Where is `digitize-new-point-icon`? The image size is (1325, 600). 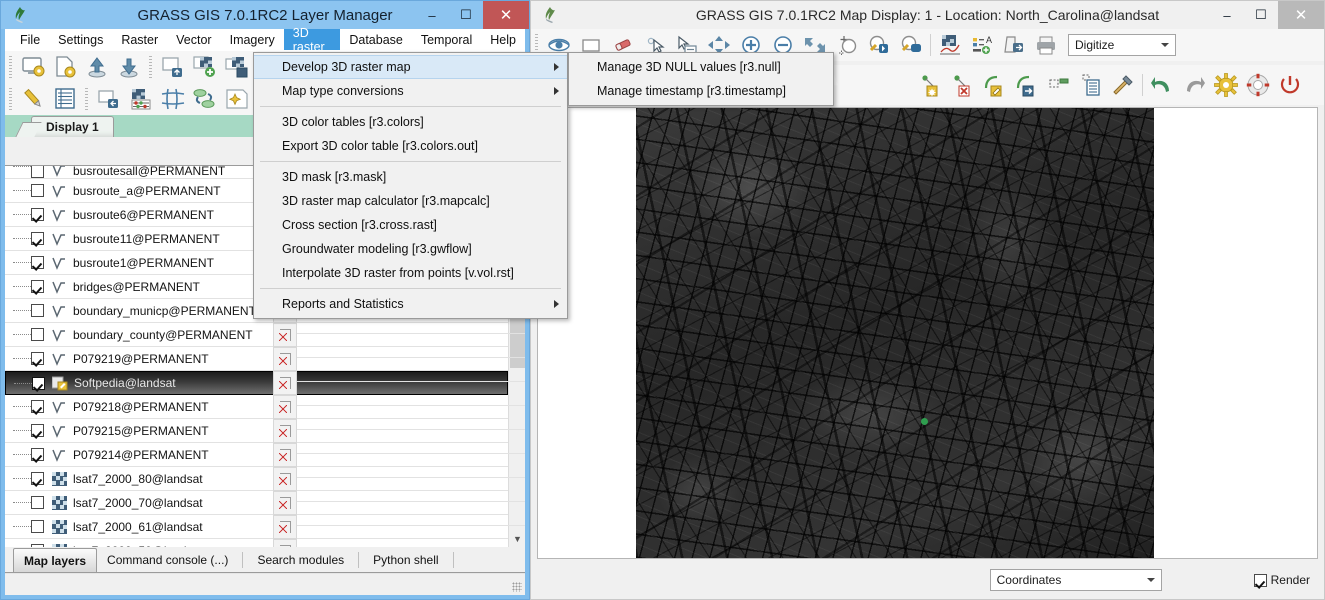
digitize-new-point-icon is located at coordinates (931, 85).